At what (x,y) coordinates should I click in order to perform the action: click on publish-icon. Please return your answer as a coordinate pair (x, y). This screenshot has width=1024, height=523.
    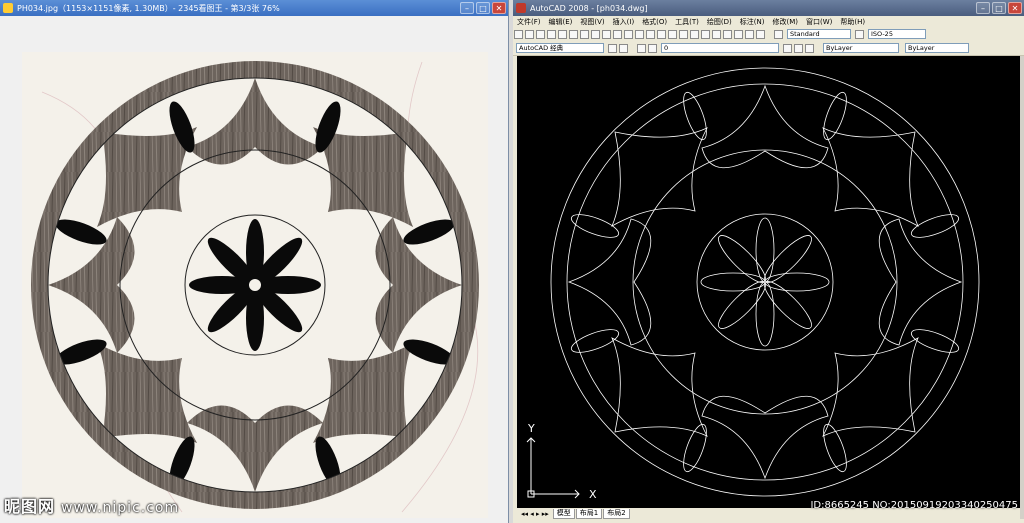
    Looking at the image, I should click on (573, 34).